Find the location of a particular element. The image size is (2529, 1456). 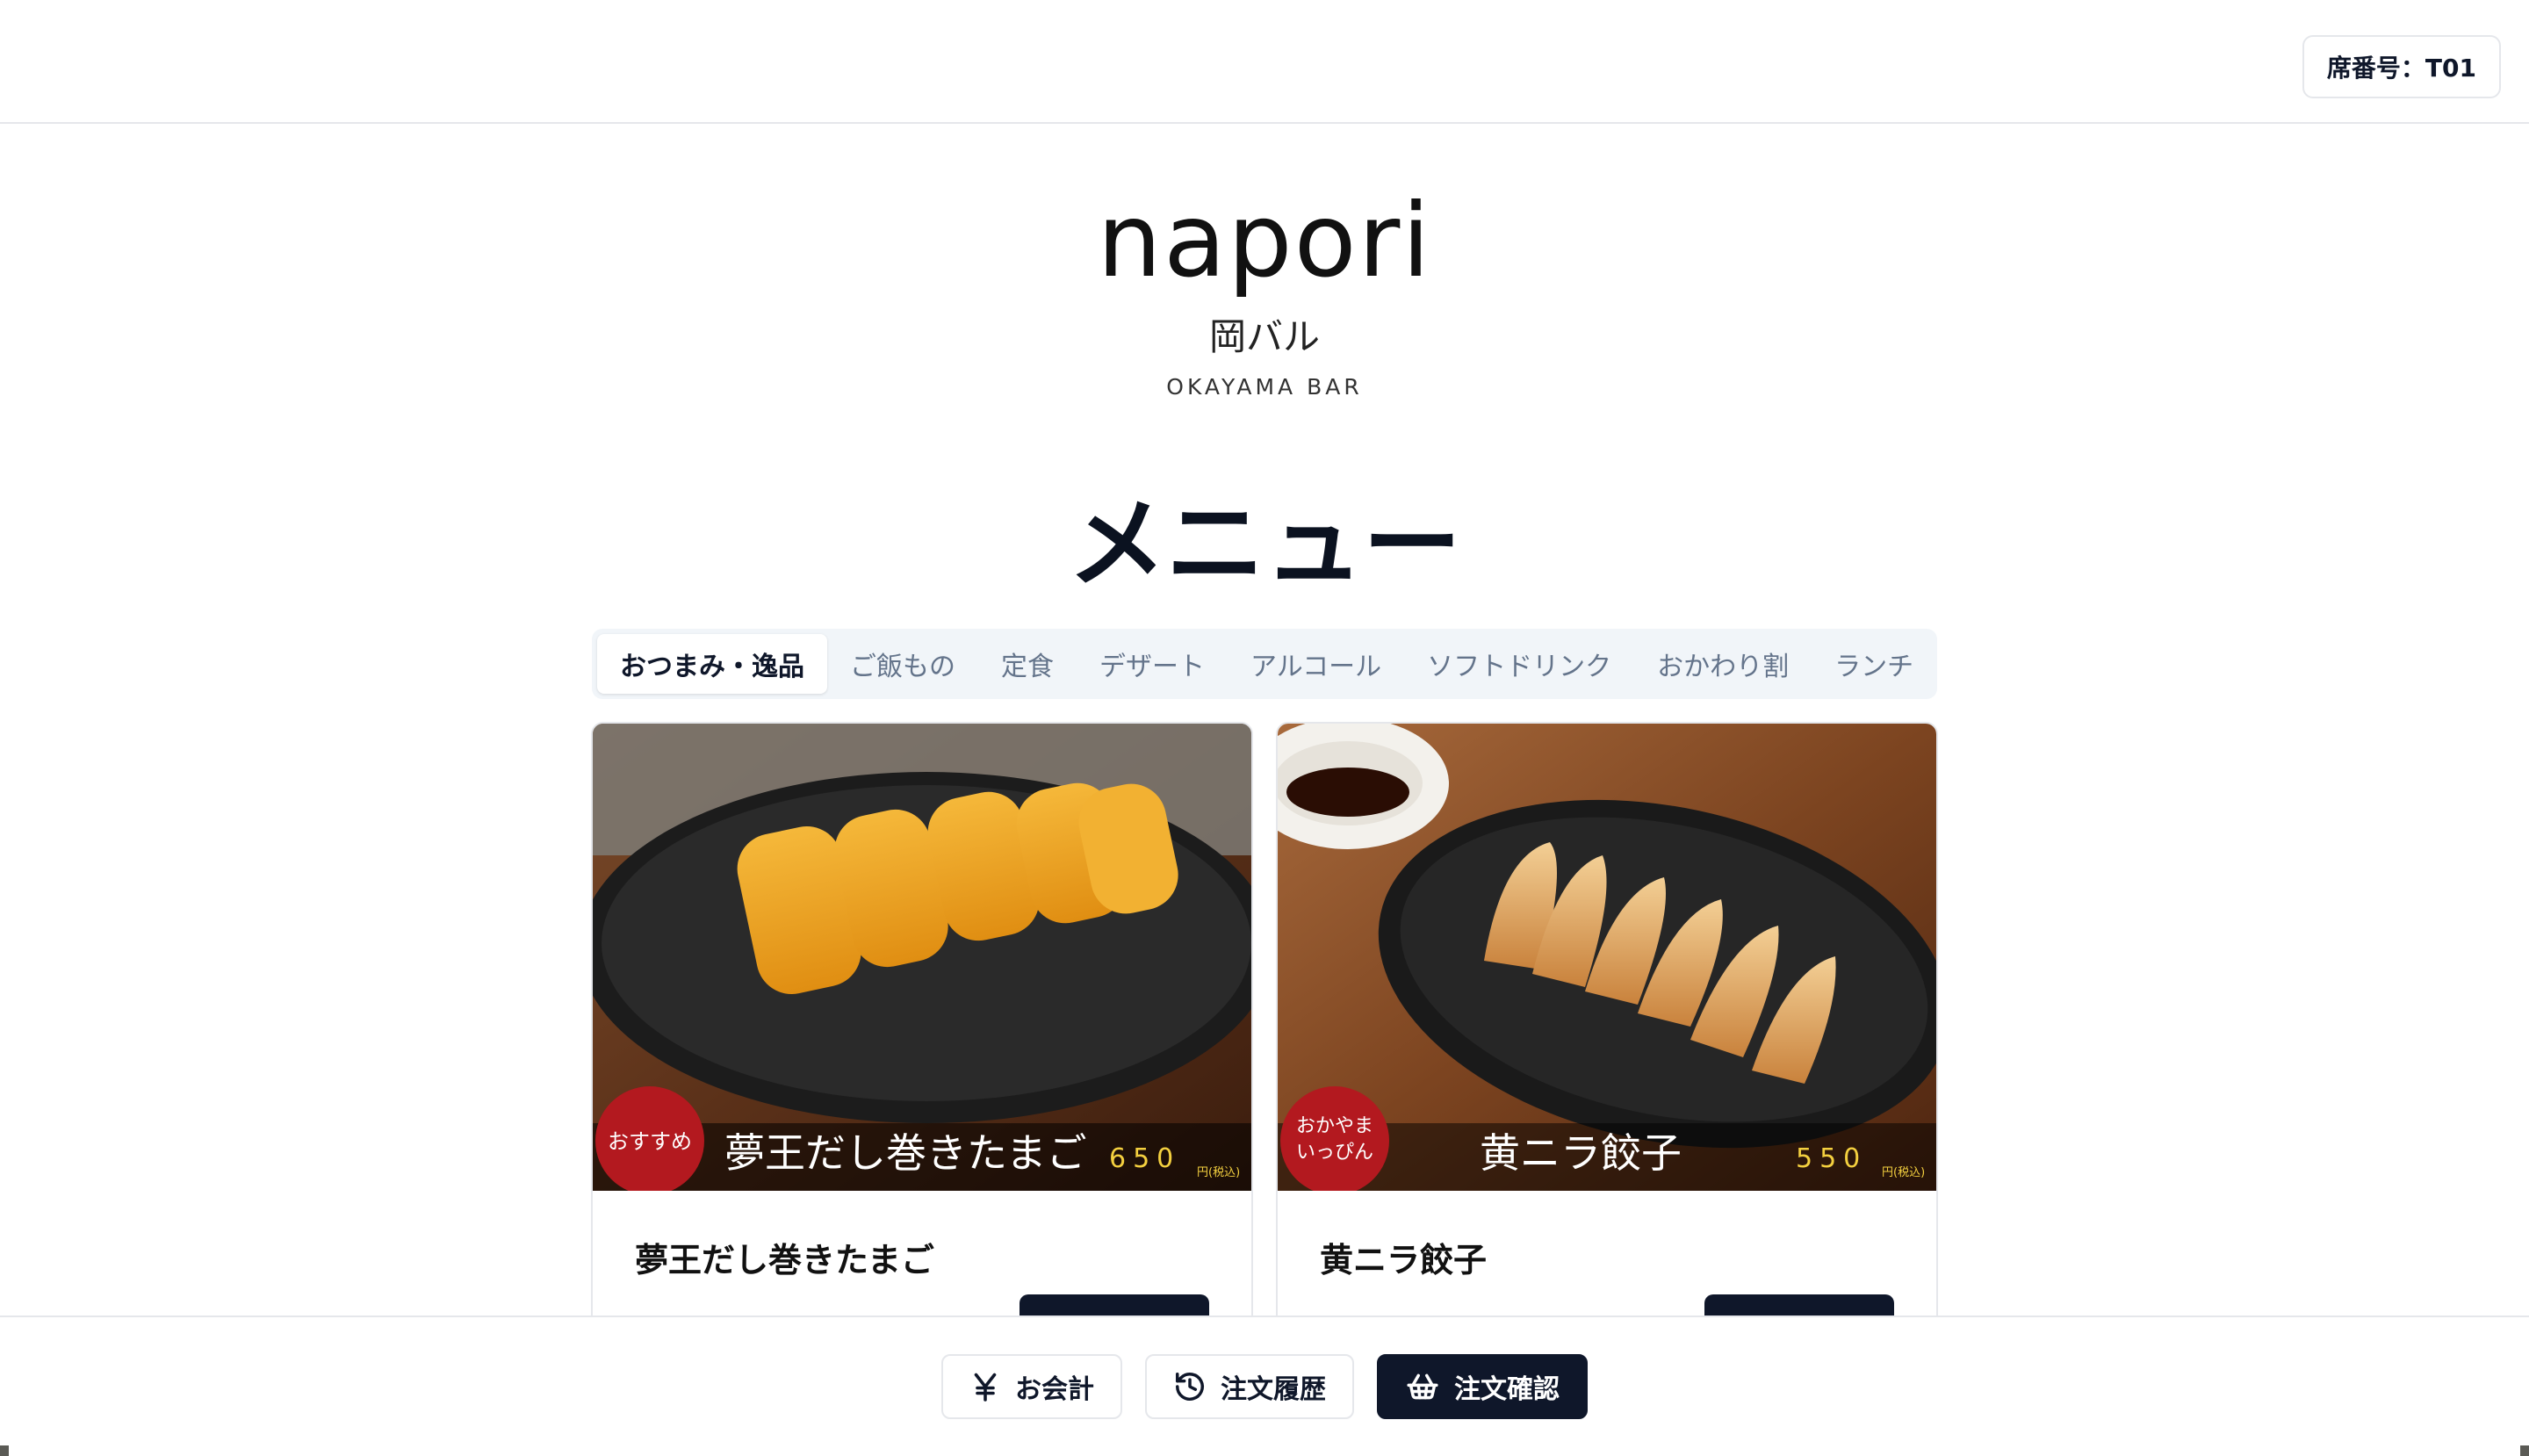

menu-title: メニュー is located at coordinates (1265, 544).